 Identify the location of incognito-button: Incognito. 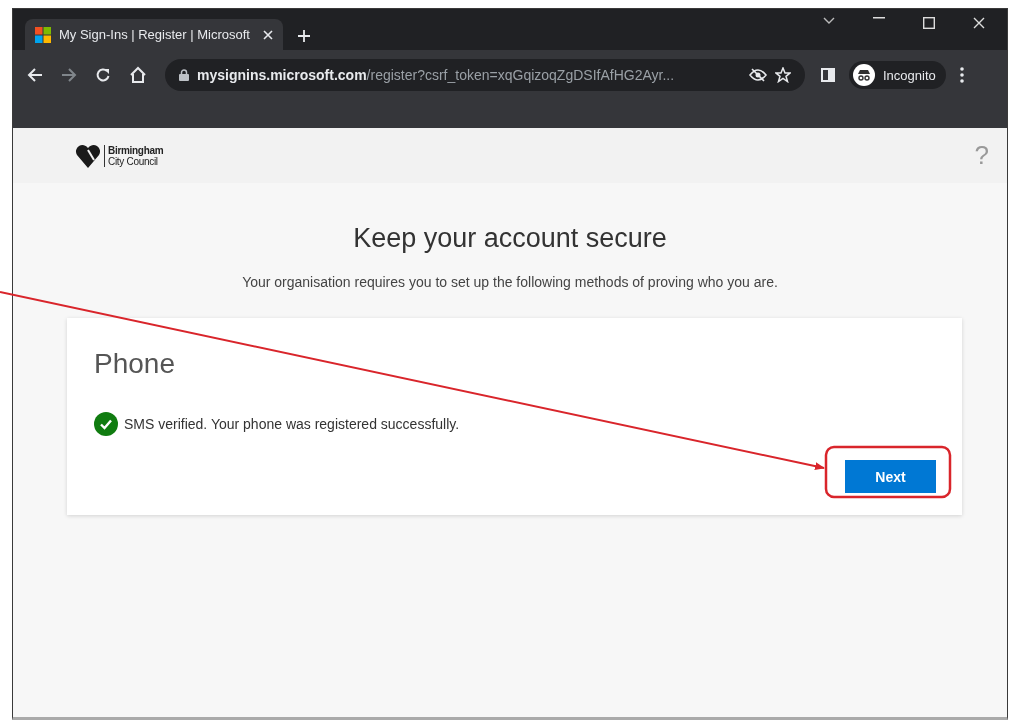
(897, 75).